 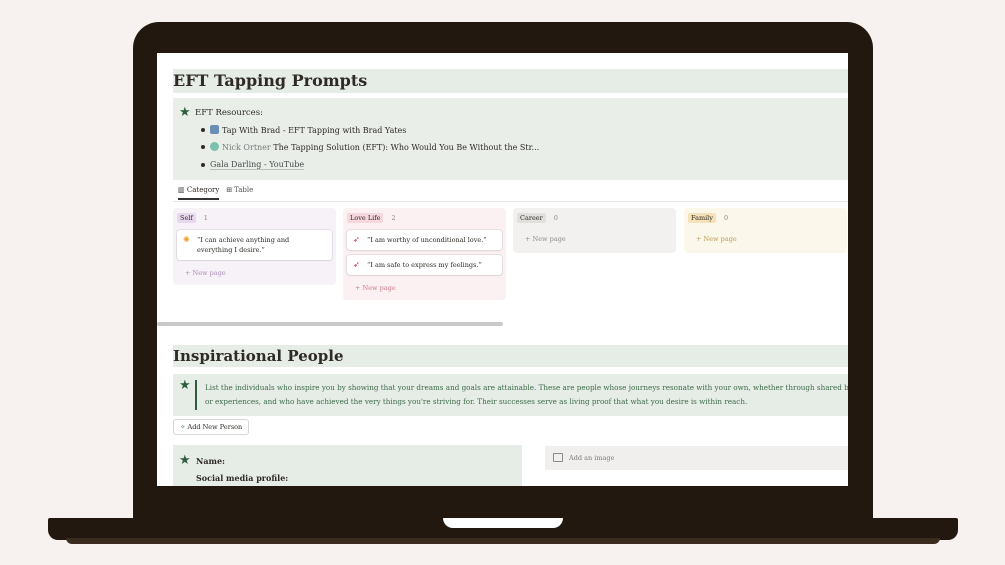 I want to click on column-tag: Family, so click(x=702, y=218).